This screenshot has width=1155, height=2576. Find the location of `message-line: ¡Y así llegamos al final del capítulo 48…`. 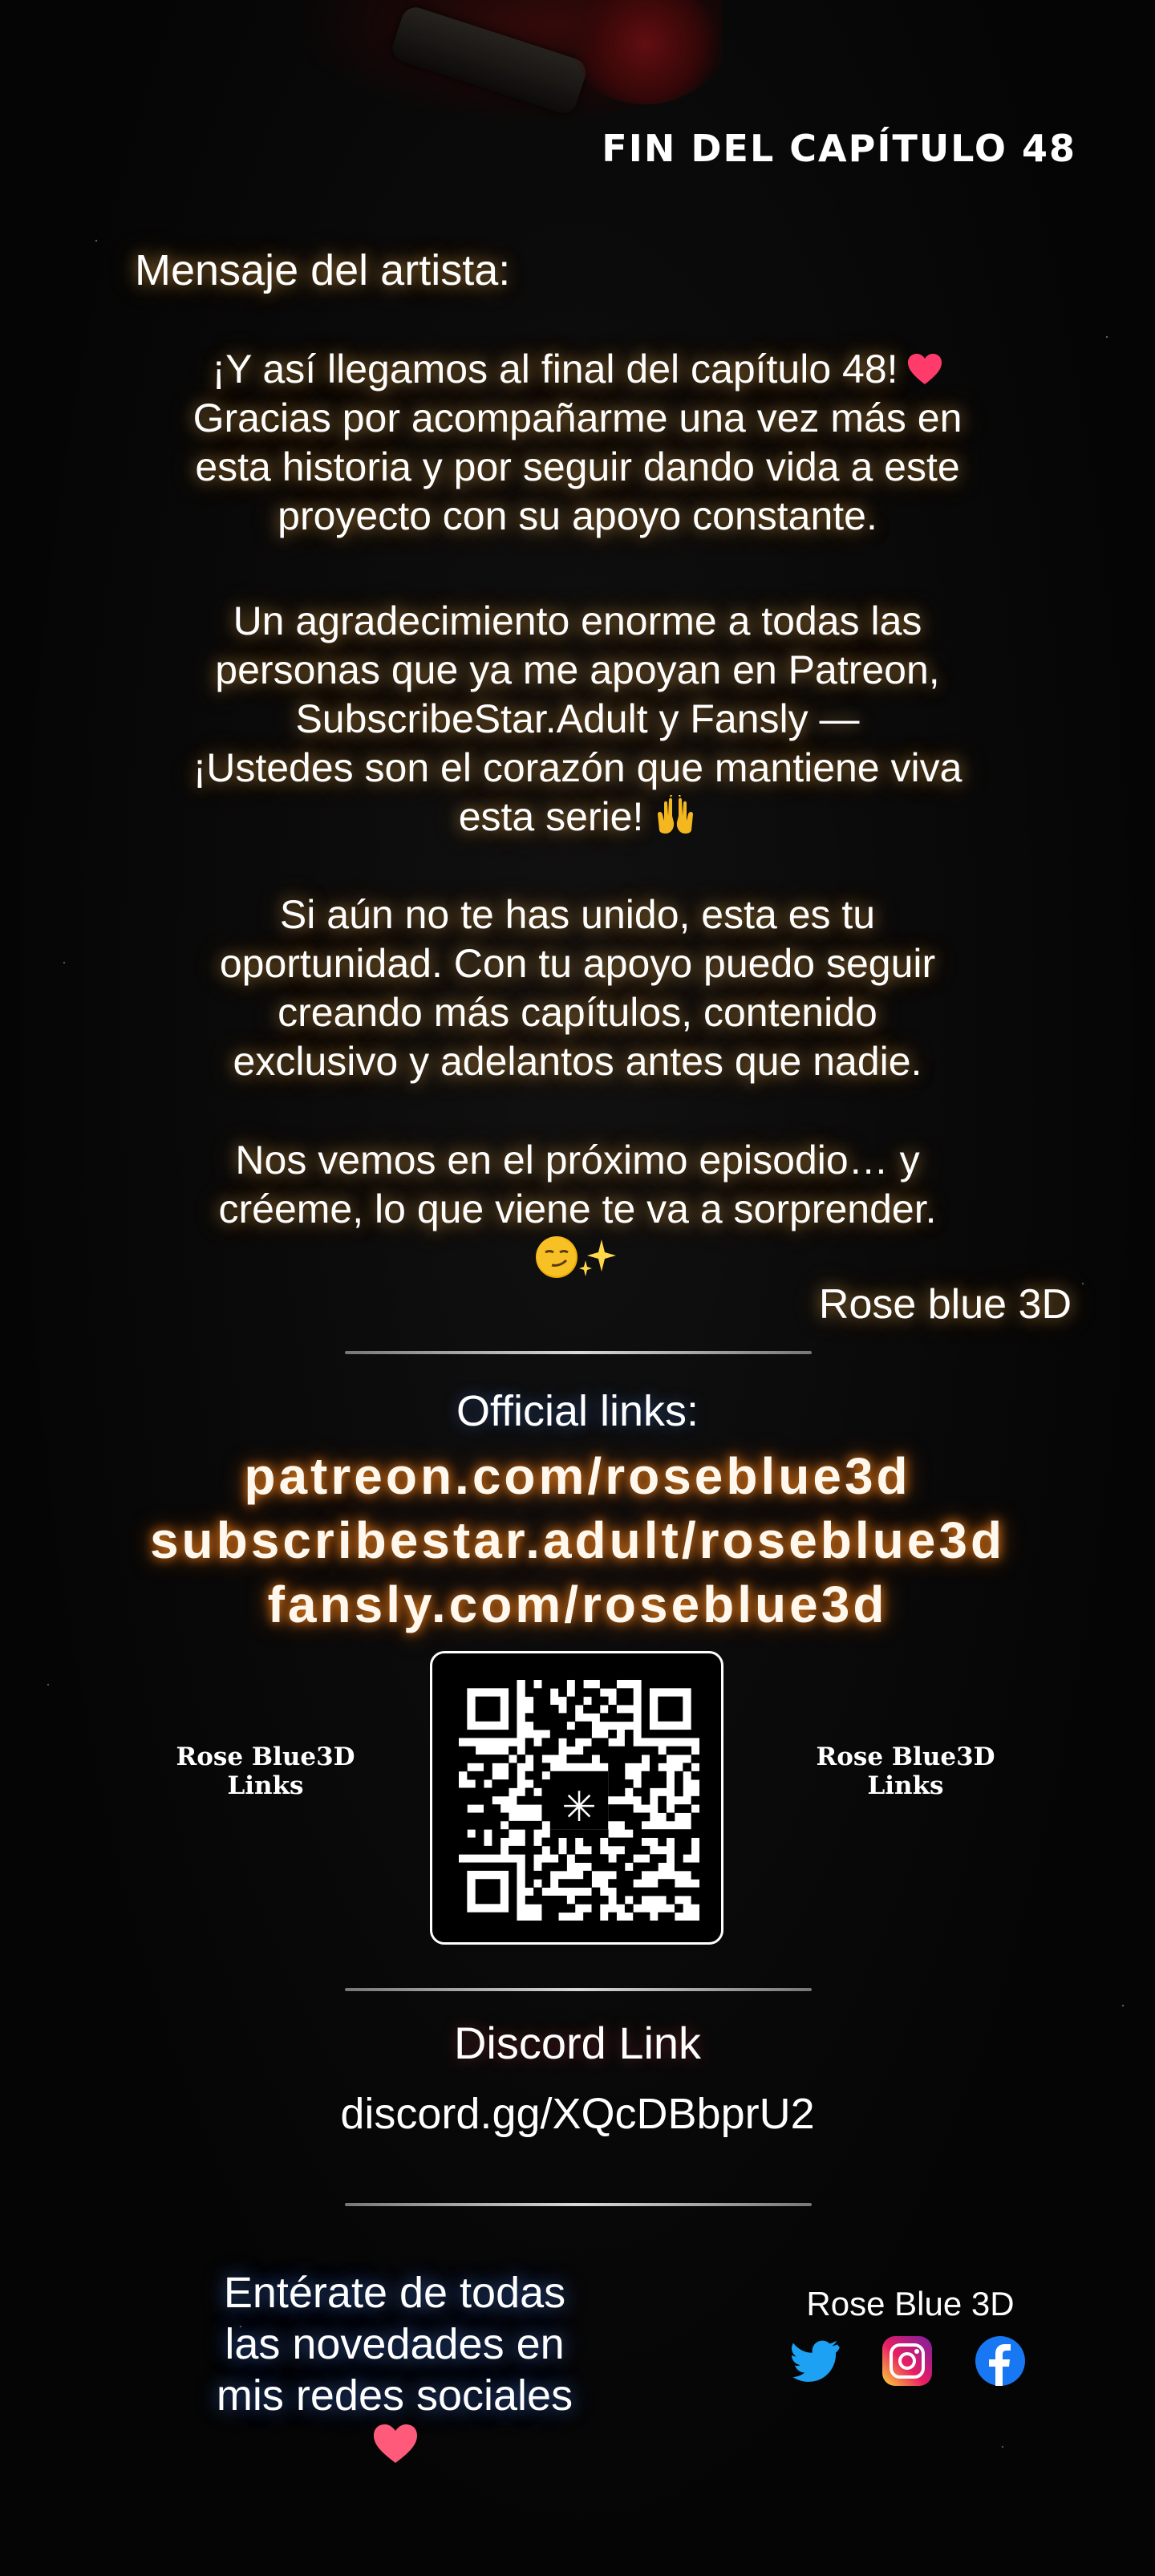

message-line: ¡Y así llegamos al final del capítulo 48… is located at coordinates (577, 369).